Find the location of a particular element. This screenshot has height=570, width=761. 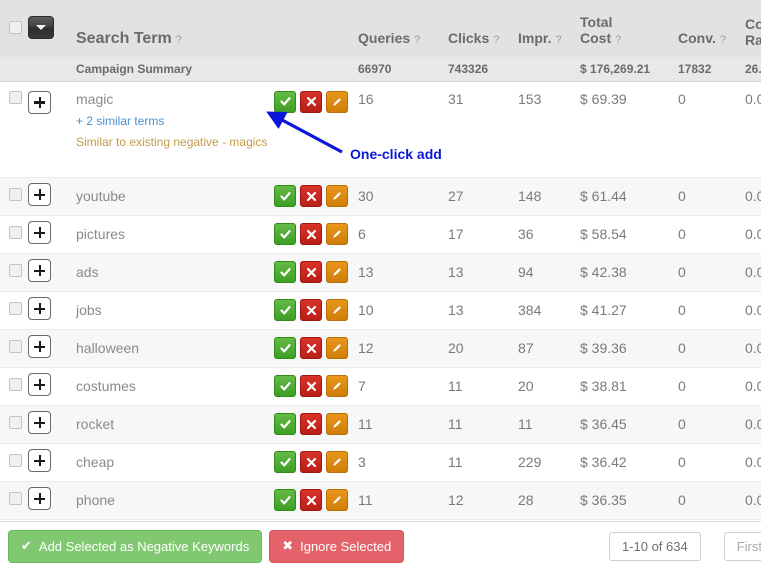

pagination-first-button: First is located at coordinates (742, 546).